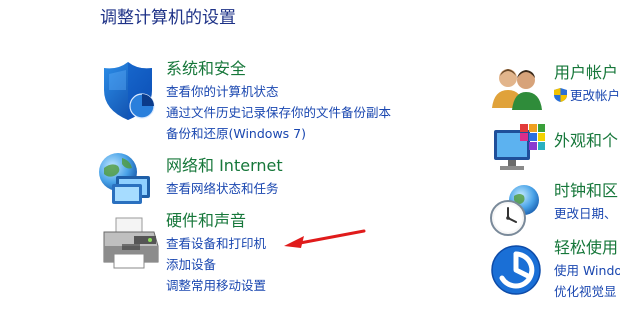 This screenshot has height=309, width=620. What do you see at coordinates (224, 166) in the screenshot?
I see `network-internet-title: 网络和 Internet` at bounding box center [224, 166].